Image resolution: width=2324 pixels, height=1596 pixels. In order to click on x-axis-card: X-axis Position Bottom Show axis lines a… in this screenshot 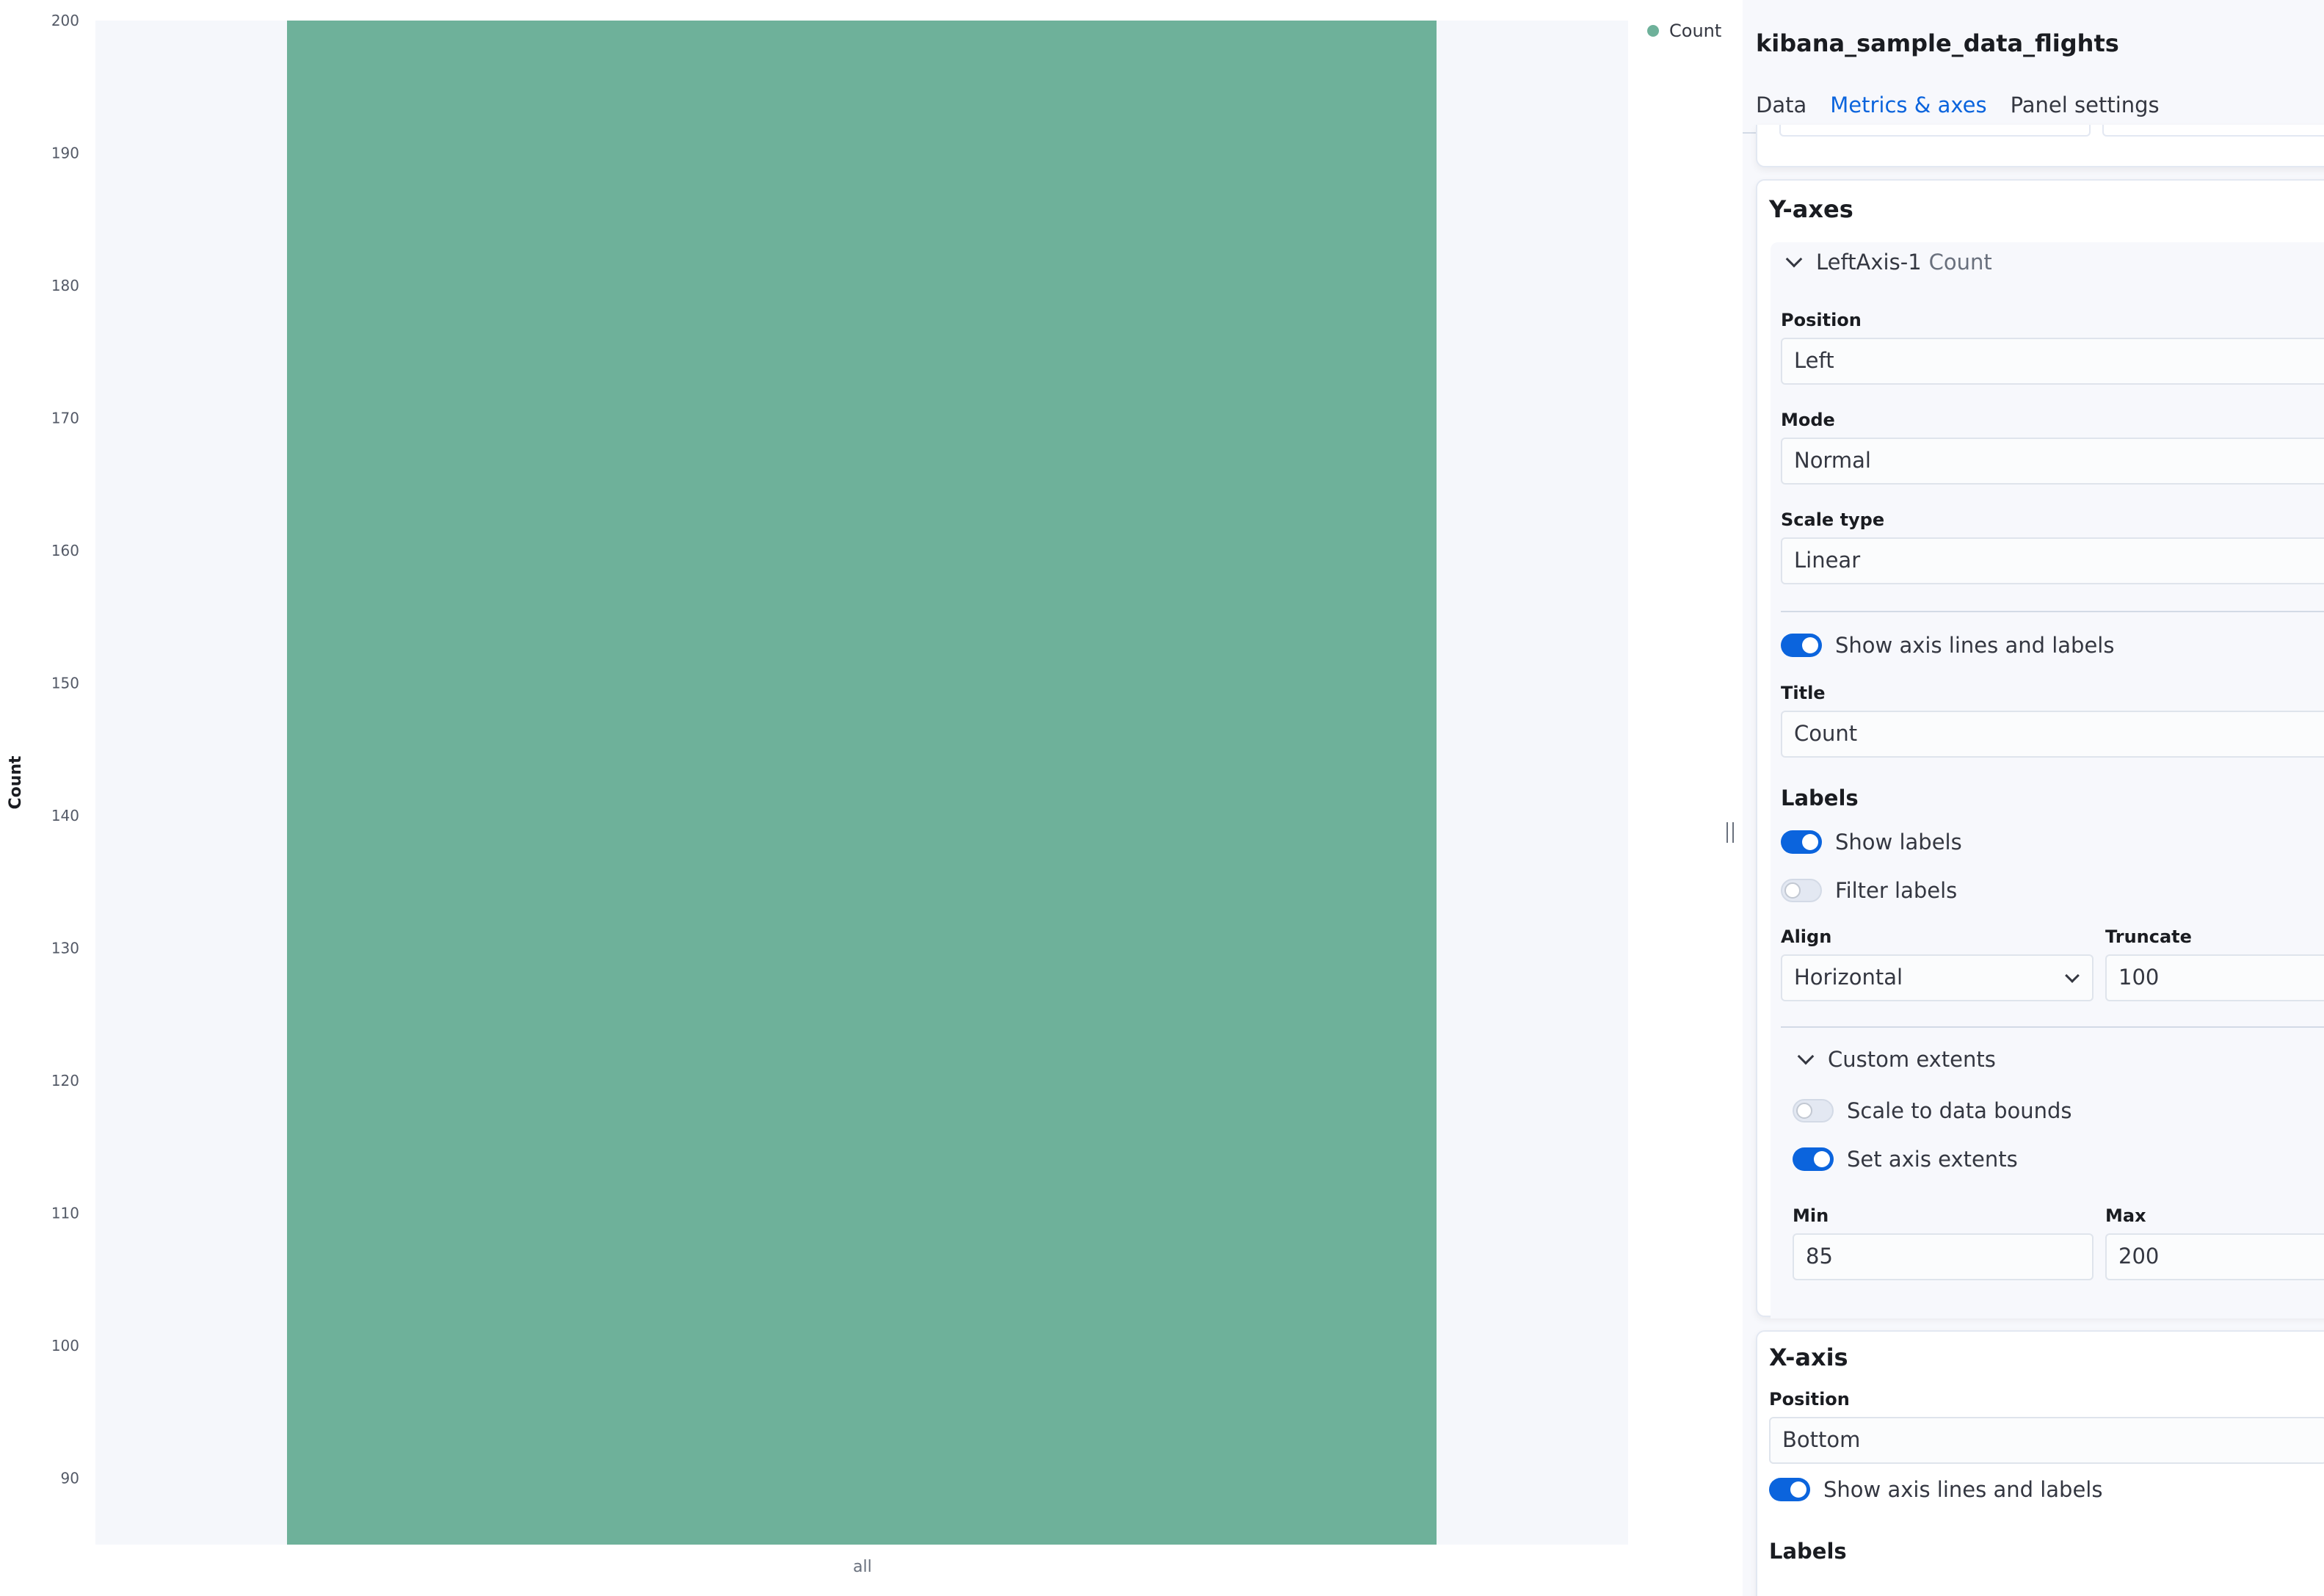, I will do `click(2040, 1463)`.